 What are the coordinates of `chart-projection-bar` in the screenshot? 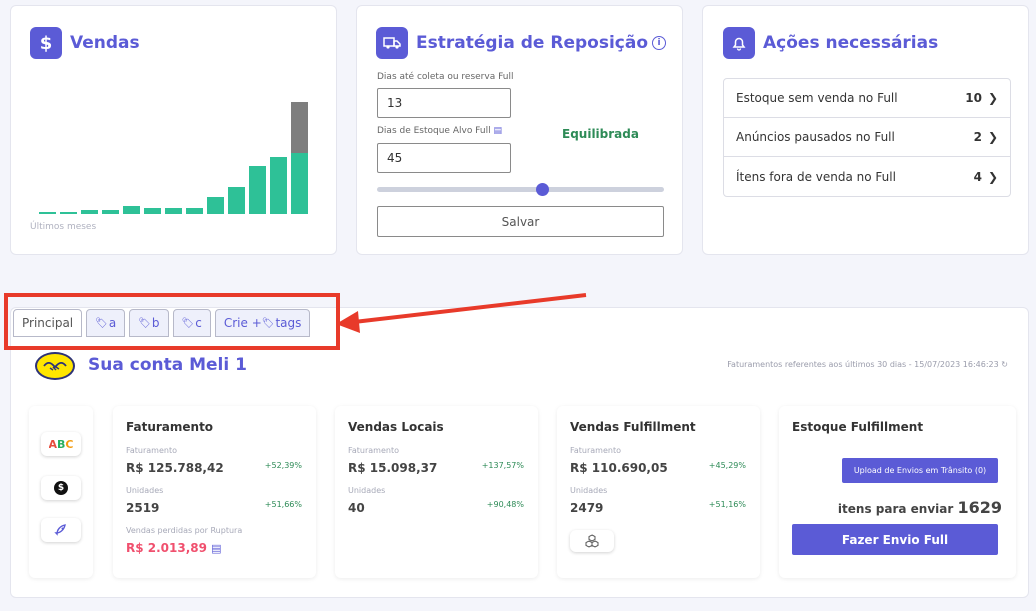 It's located at (299, 127).